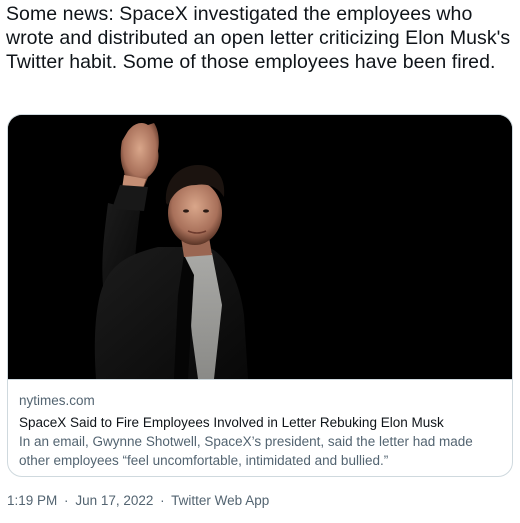 Image resolution: width=520 pixels, height=523 pixels. What do you see at coordinates (114, 500) in the screenshot?
I see `tweet-date: Jun 17, 2022` at bounding box center [114, 500].